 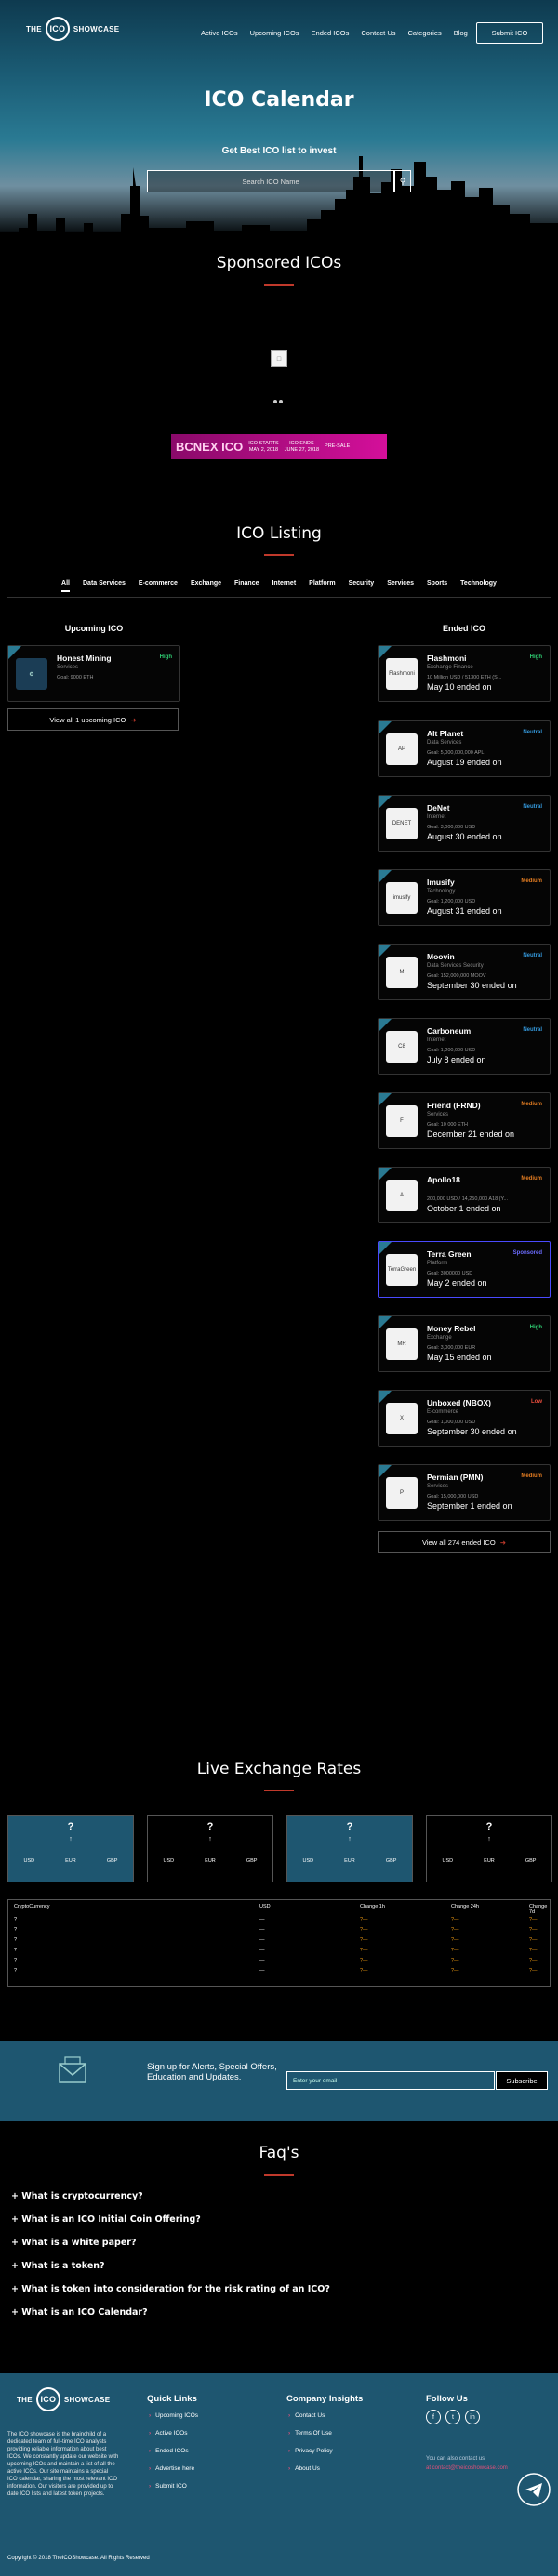 What do you see at coordinates (173, 2486) in the screenshot?
I see `footer-link-submit: Submit ICO` at bounding box center [173, 2486].